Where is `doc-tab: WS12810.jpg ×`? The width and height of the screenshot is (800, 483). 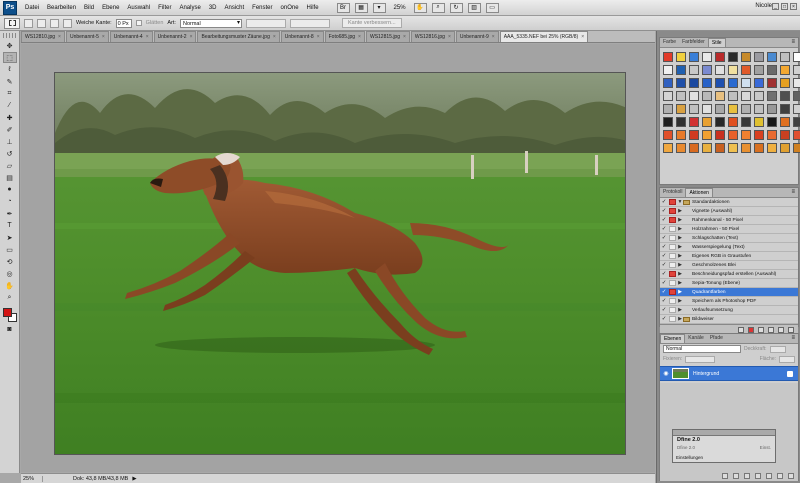
doc-tab: WS12810.jpg × is located at coordinates (43, 36).